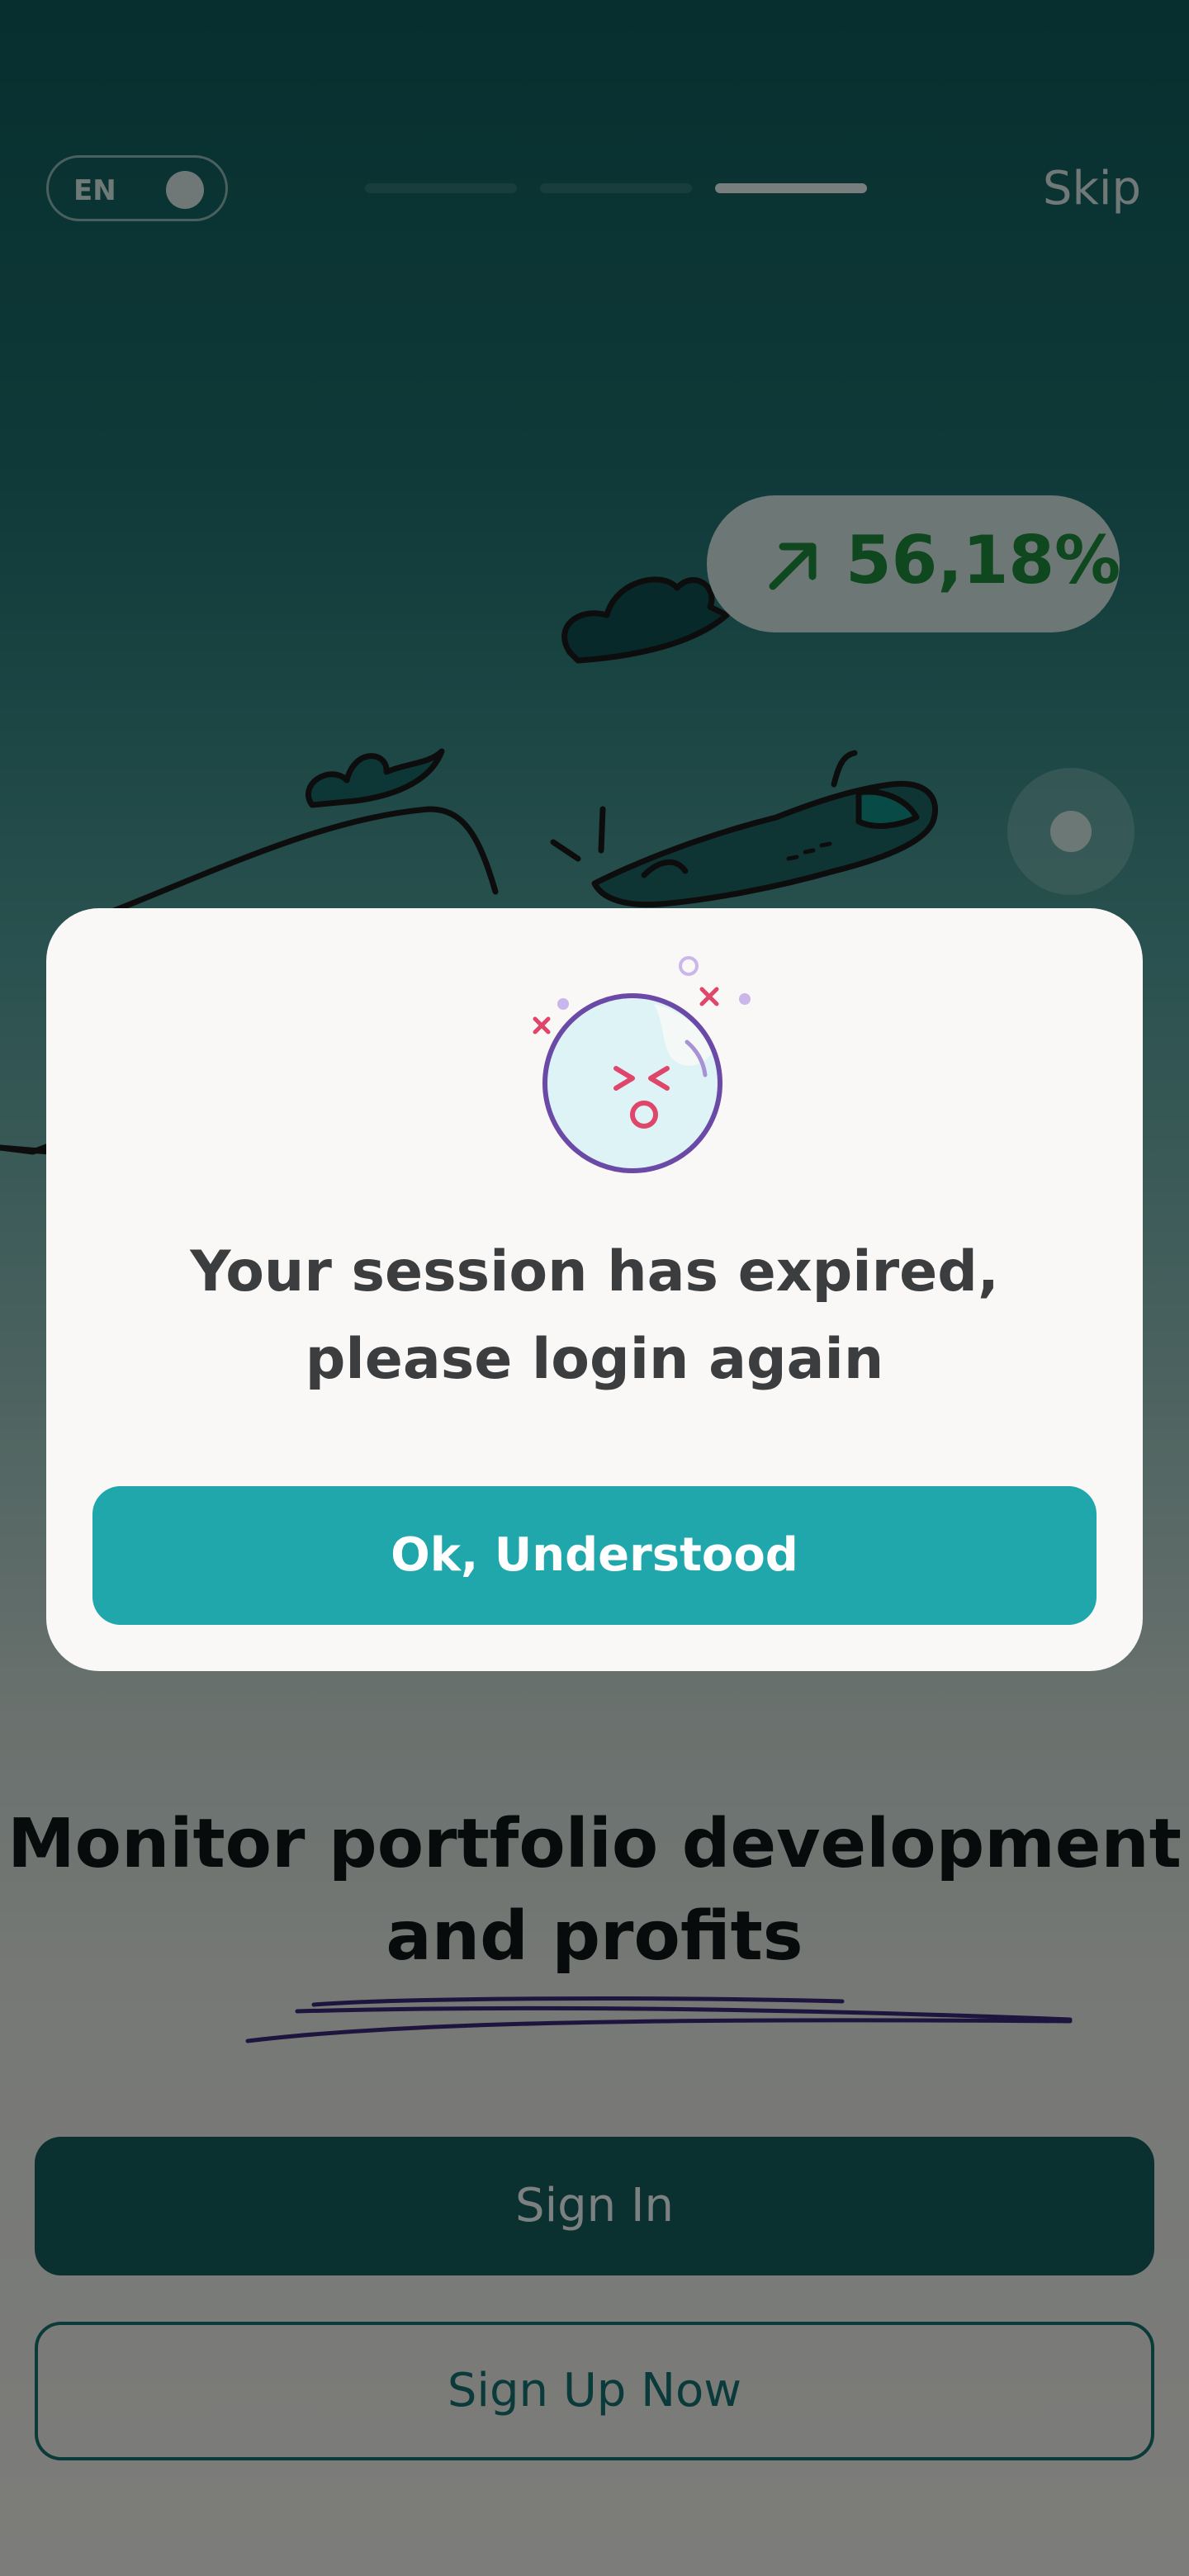 The width and height of the screenshot is (1189, 2576). What do you see at coordinates (642, 1064) in the screenshot?
I see `expired-face-icon` at bounding box center [642, 1064].